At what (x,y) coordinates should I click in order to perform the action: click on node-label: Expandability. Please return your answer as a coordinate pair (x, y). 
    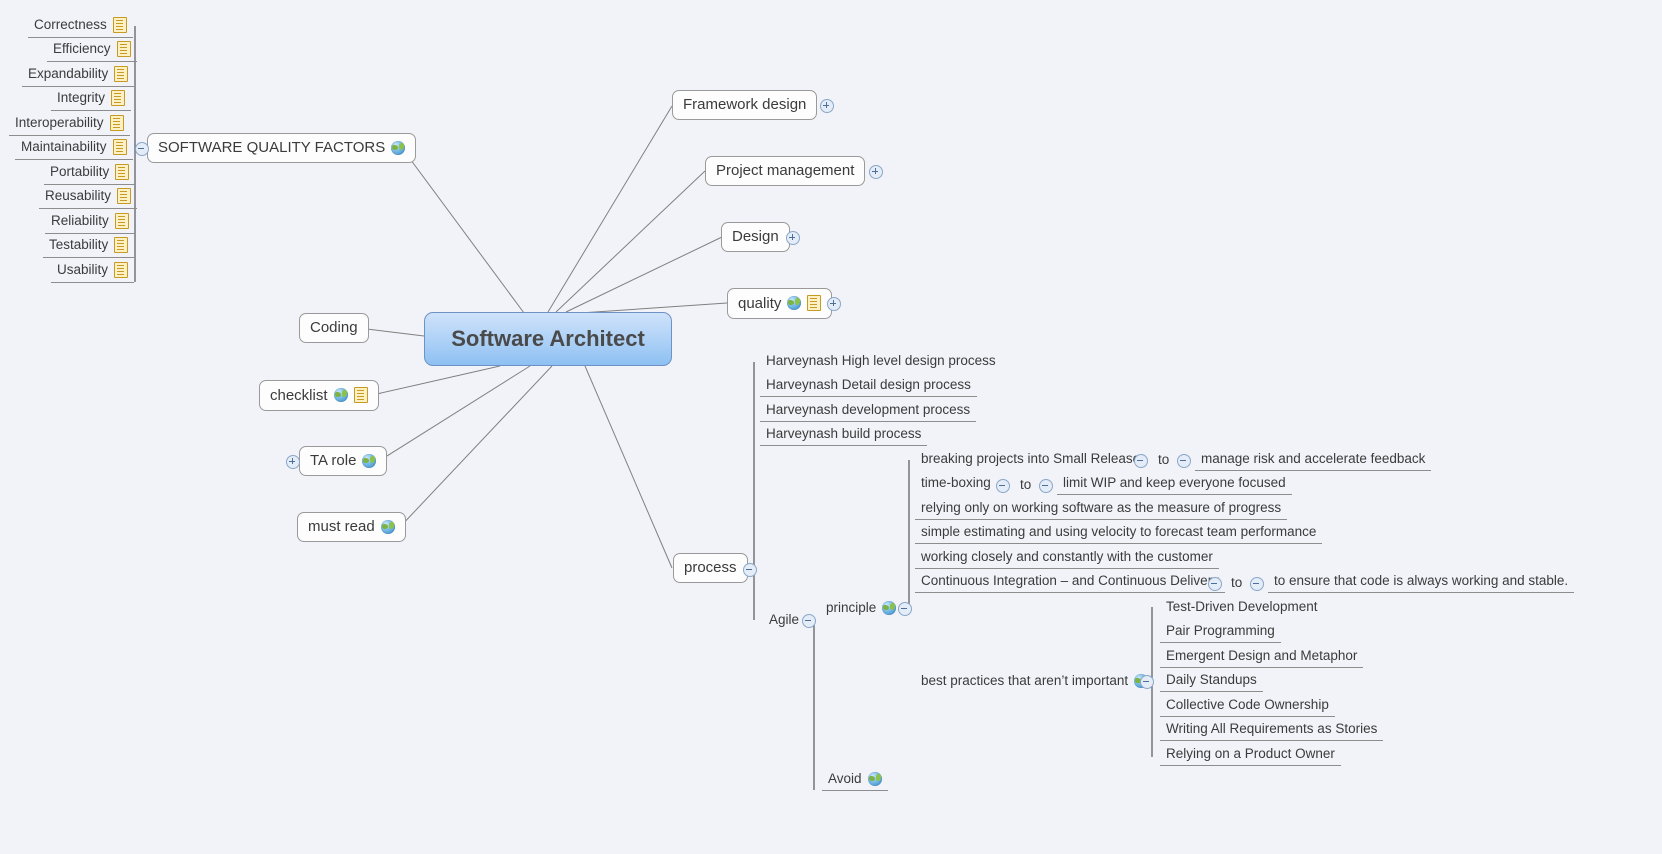
    Looking at the image, I should click on (68, 74).